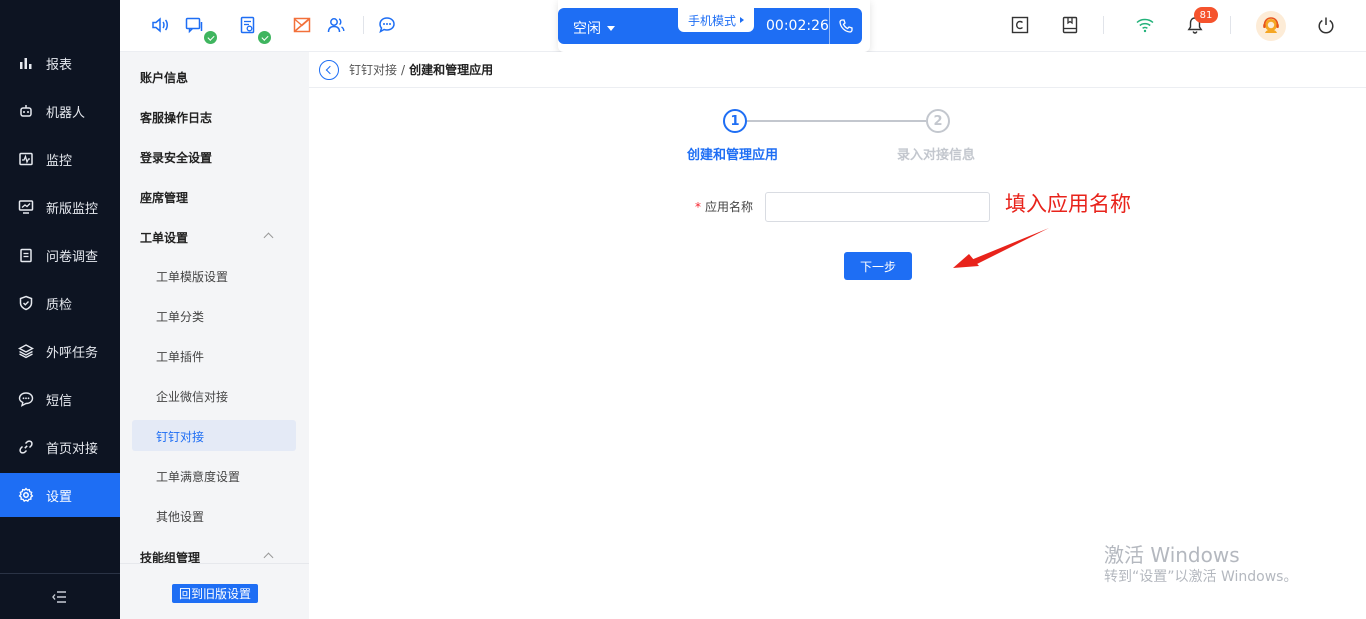 The image size is (1366, 619). I want to click on speaker-icon, so click(160, 25).